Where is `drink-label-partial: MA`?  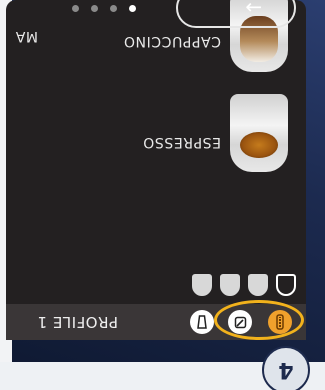
drink-label-partial: MA is located at coordinates (26, 36).